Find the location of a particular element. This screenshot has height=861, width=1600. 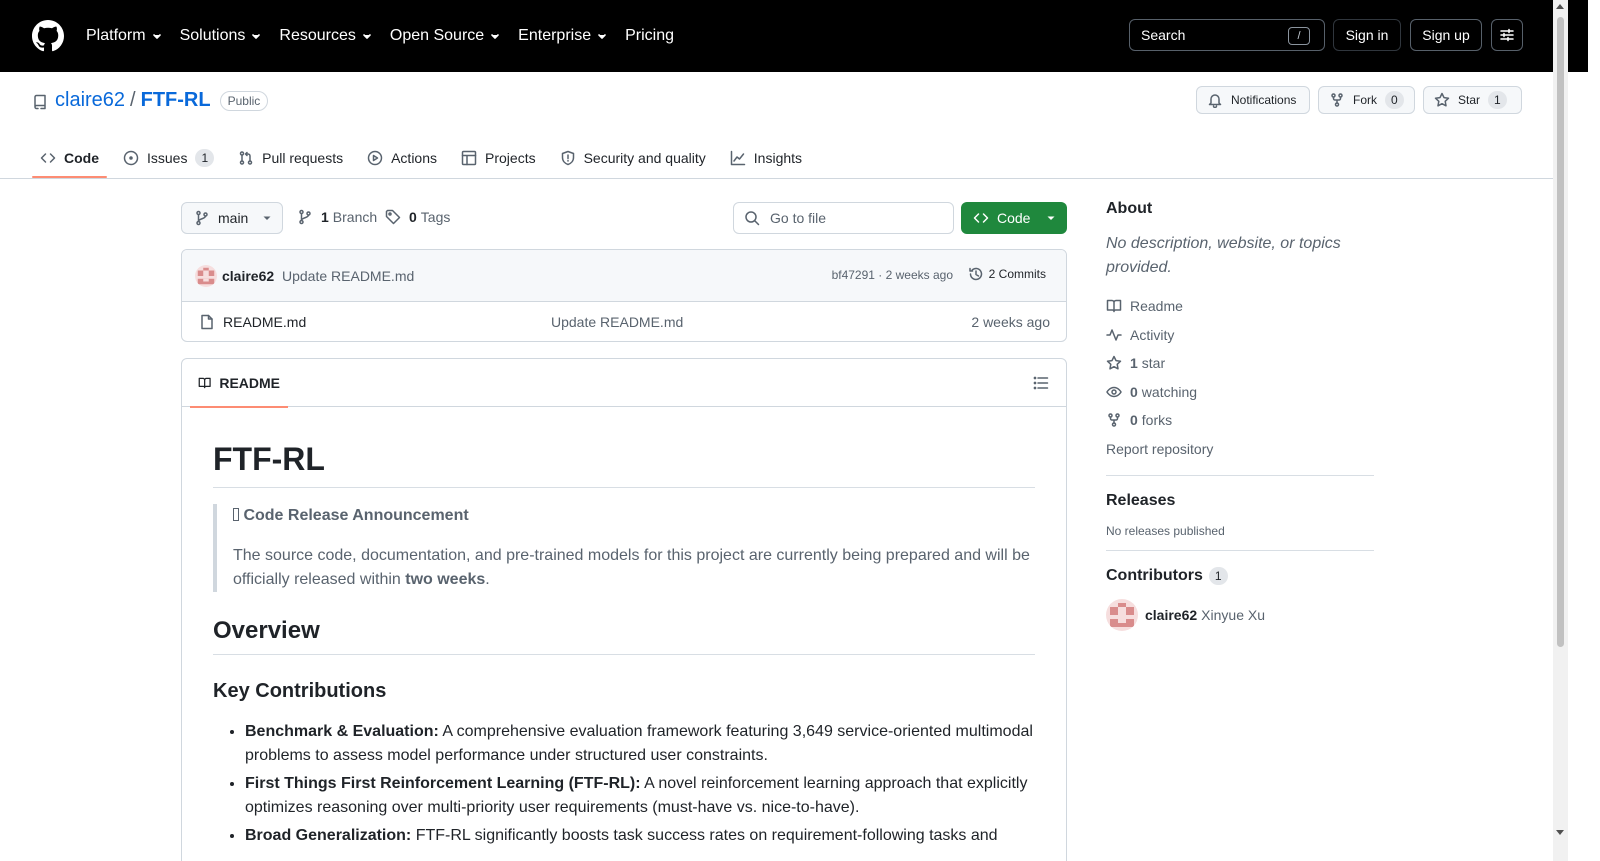

tab-issues: Issues 1 is located at coordinates (168, 158).